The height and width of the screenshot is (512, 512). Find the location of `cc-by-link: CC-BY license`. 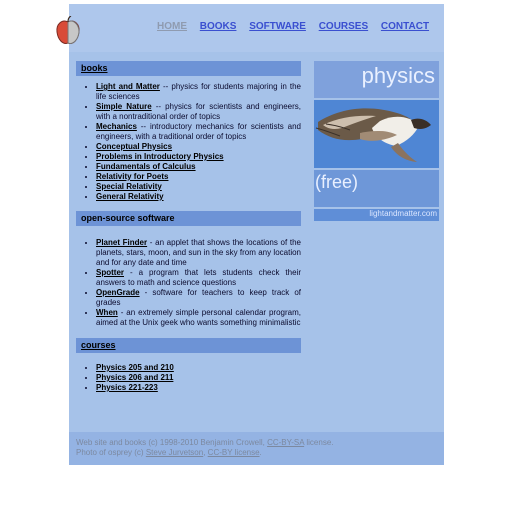

cc-by-link: CC-BY license is located at coordinates (234, 452).